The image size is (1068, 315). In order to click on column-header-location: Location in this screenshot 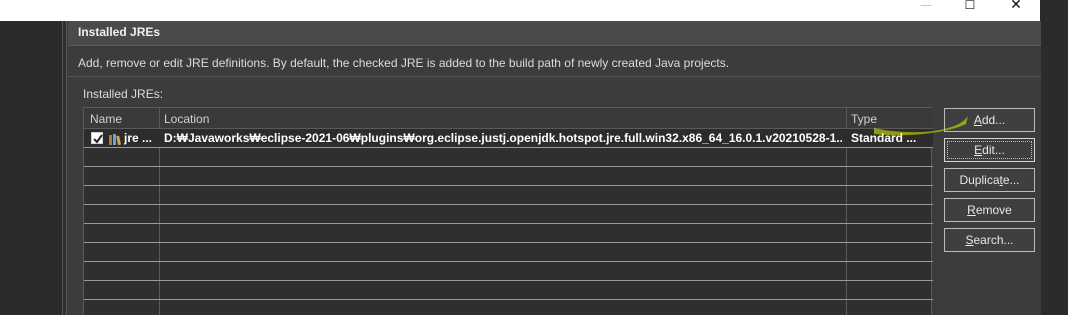, I will do `click(186, 119)`.